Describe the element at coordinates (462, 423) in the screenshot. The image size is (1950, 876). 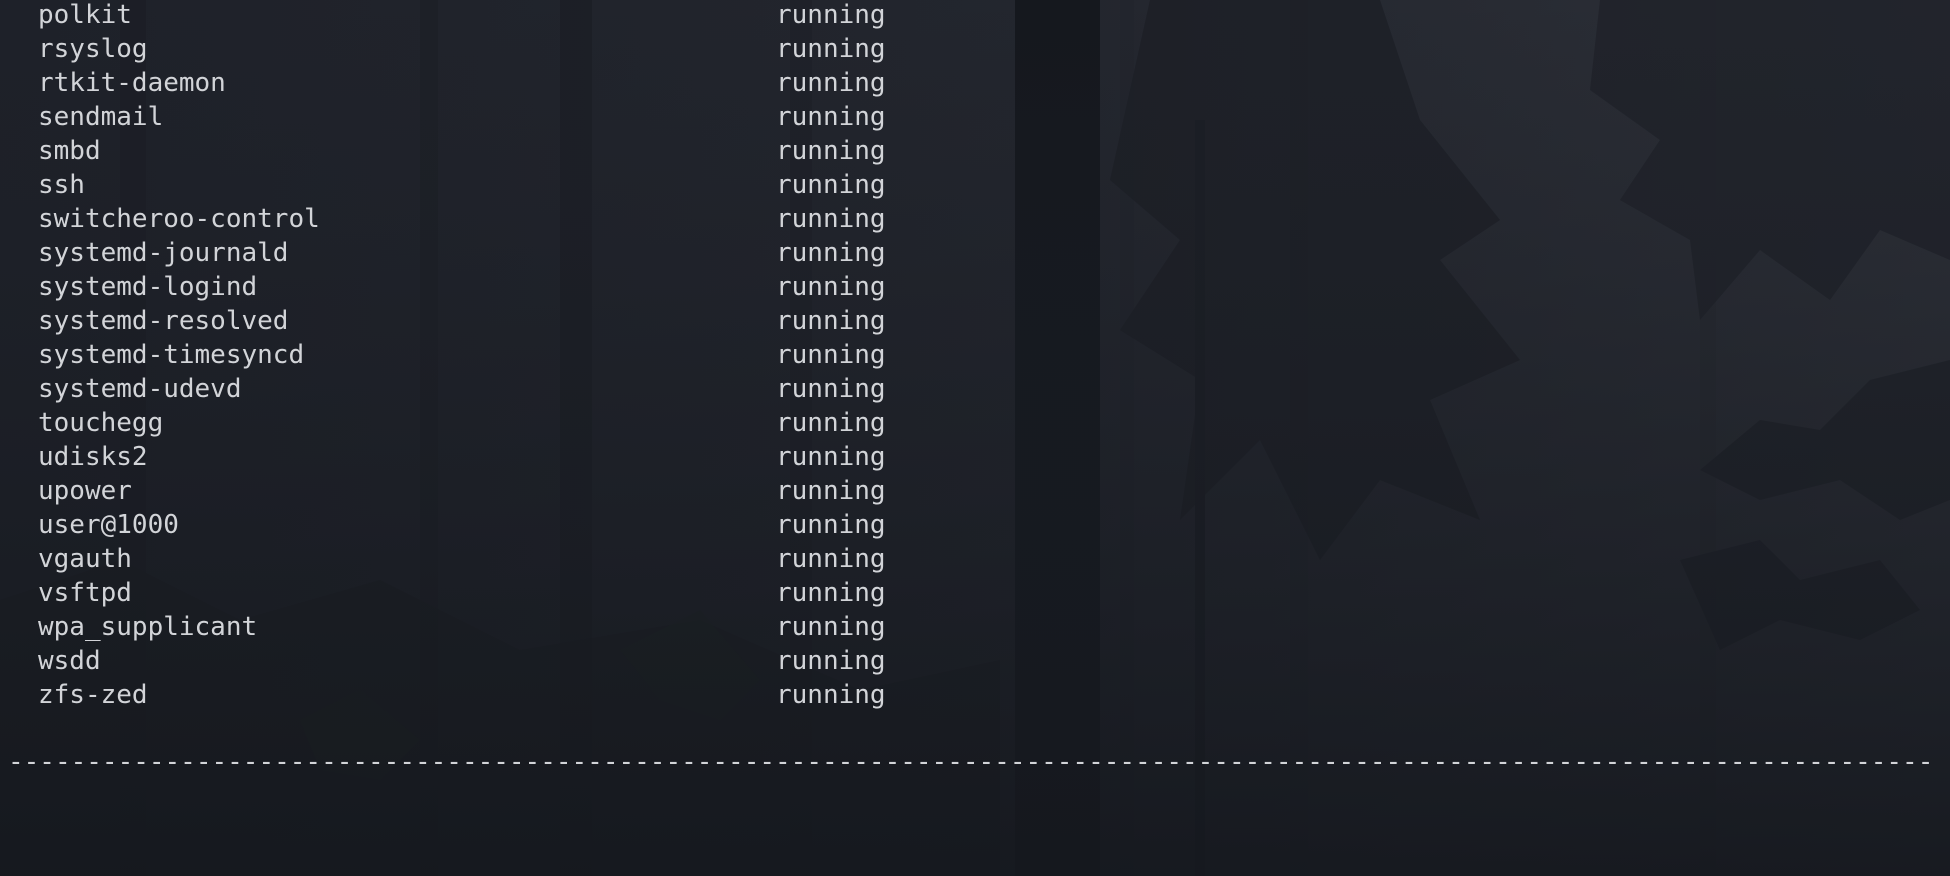
I see `service-row: touchegg running` at that location.